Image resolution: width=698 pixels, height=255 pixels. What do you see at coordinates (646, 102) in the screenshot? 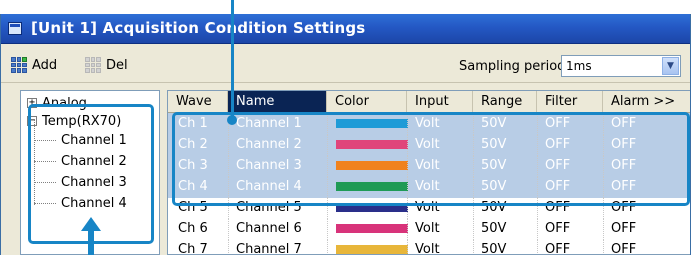
I see `column-header-alarm: Alarm >>` at bounding box center [646, 102].